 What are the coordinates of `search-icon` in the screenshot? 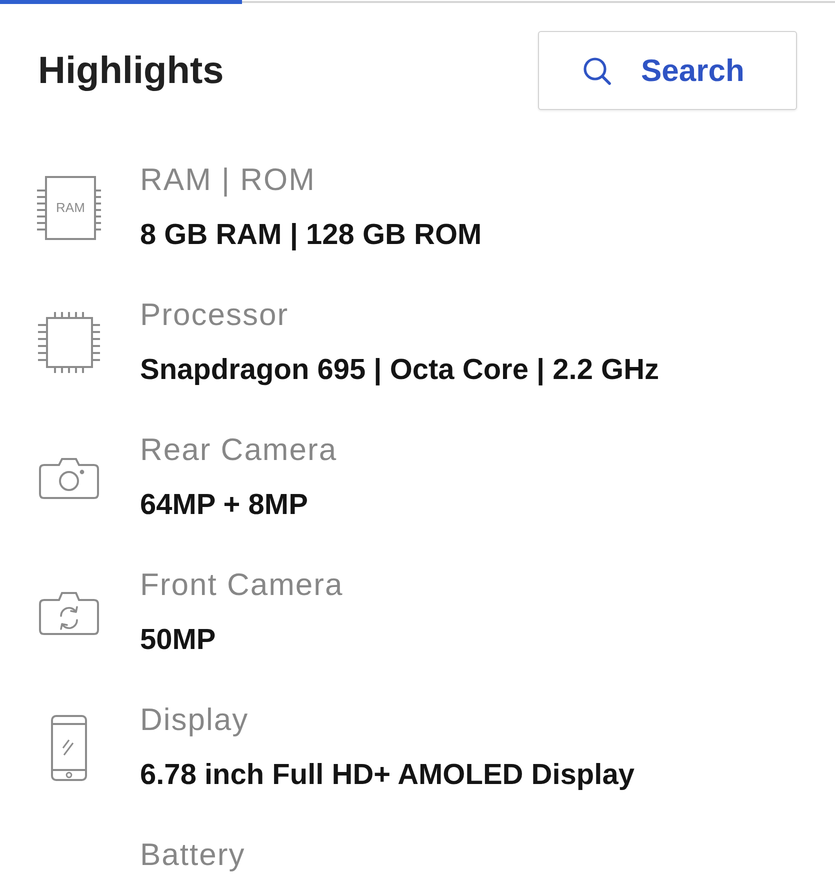 It's located at (597, 70).